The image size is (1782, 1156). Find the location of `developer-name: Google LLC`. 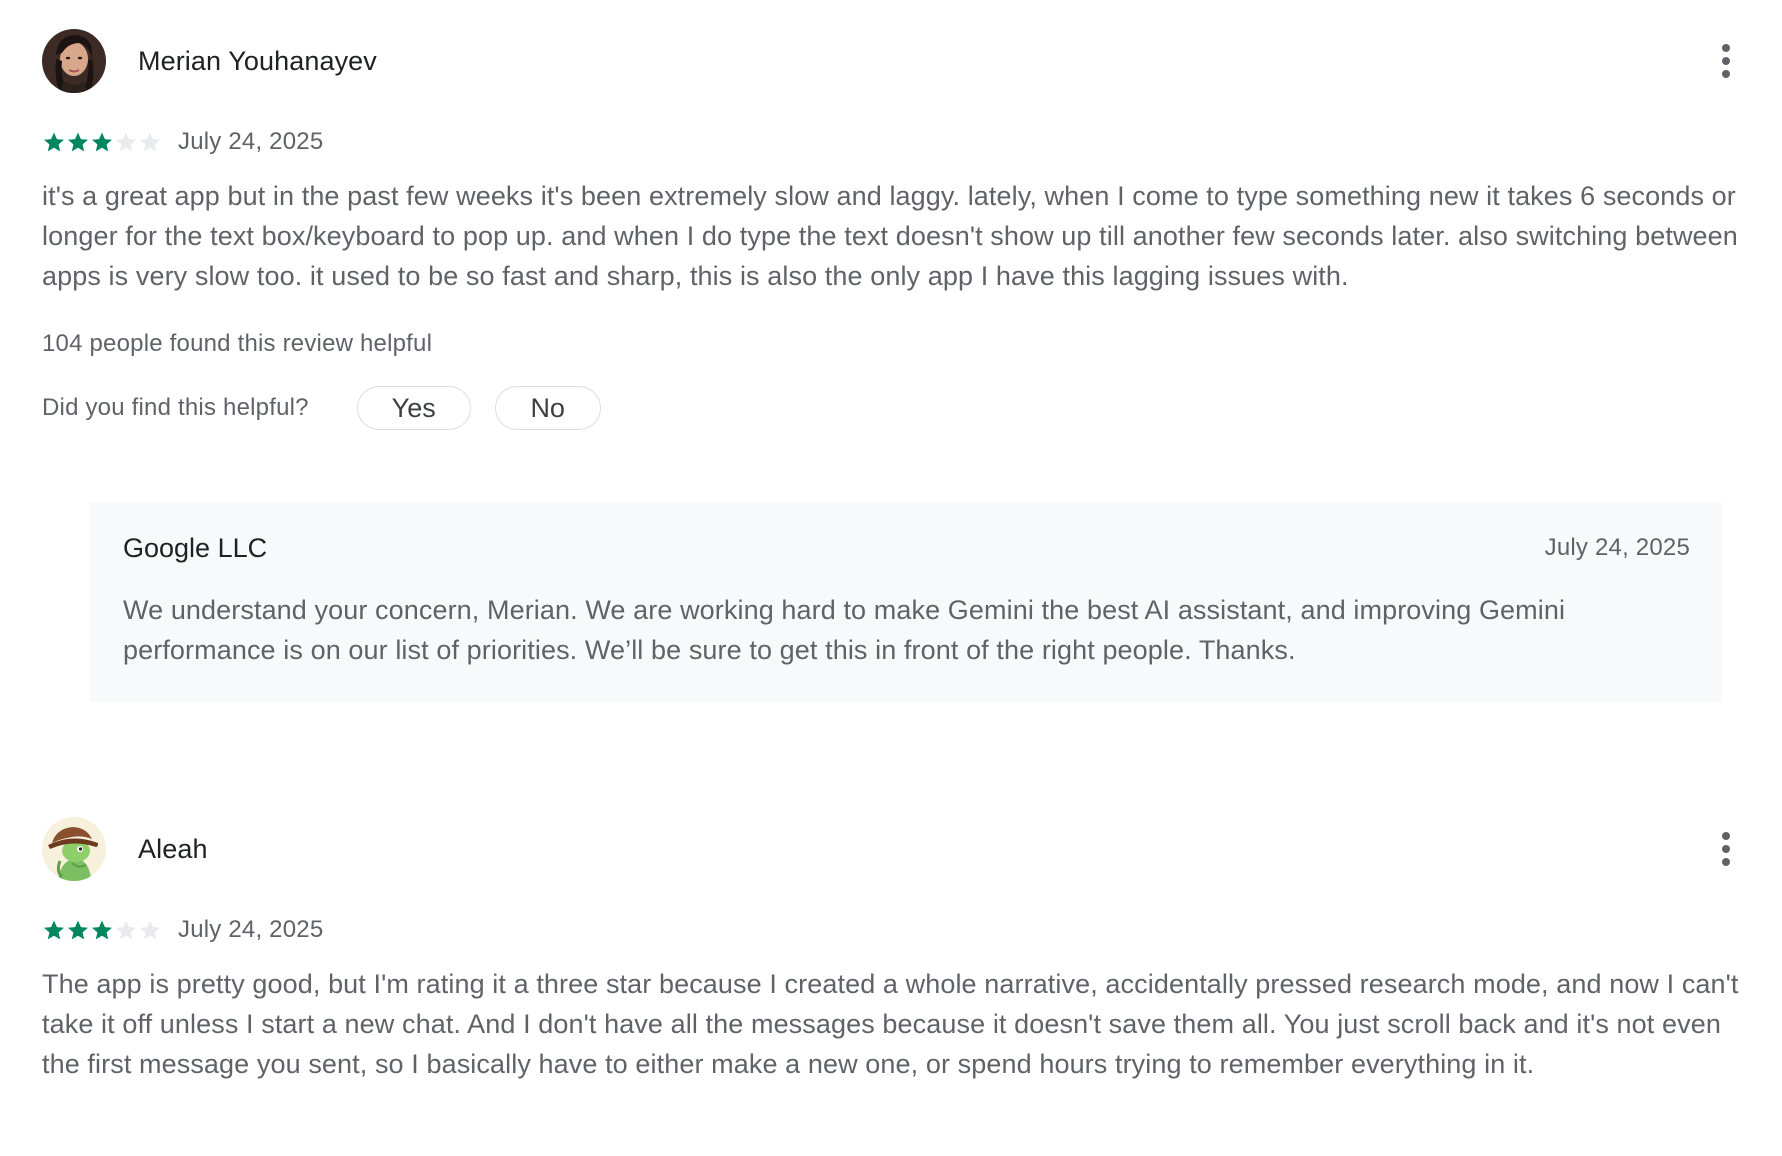

developer-name: Google LLC is located at coordinates (195, 547).